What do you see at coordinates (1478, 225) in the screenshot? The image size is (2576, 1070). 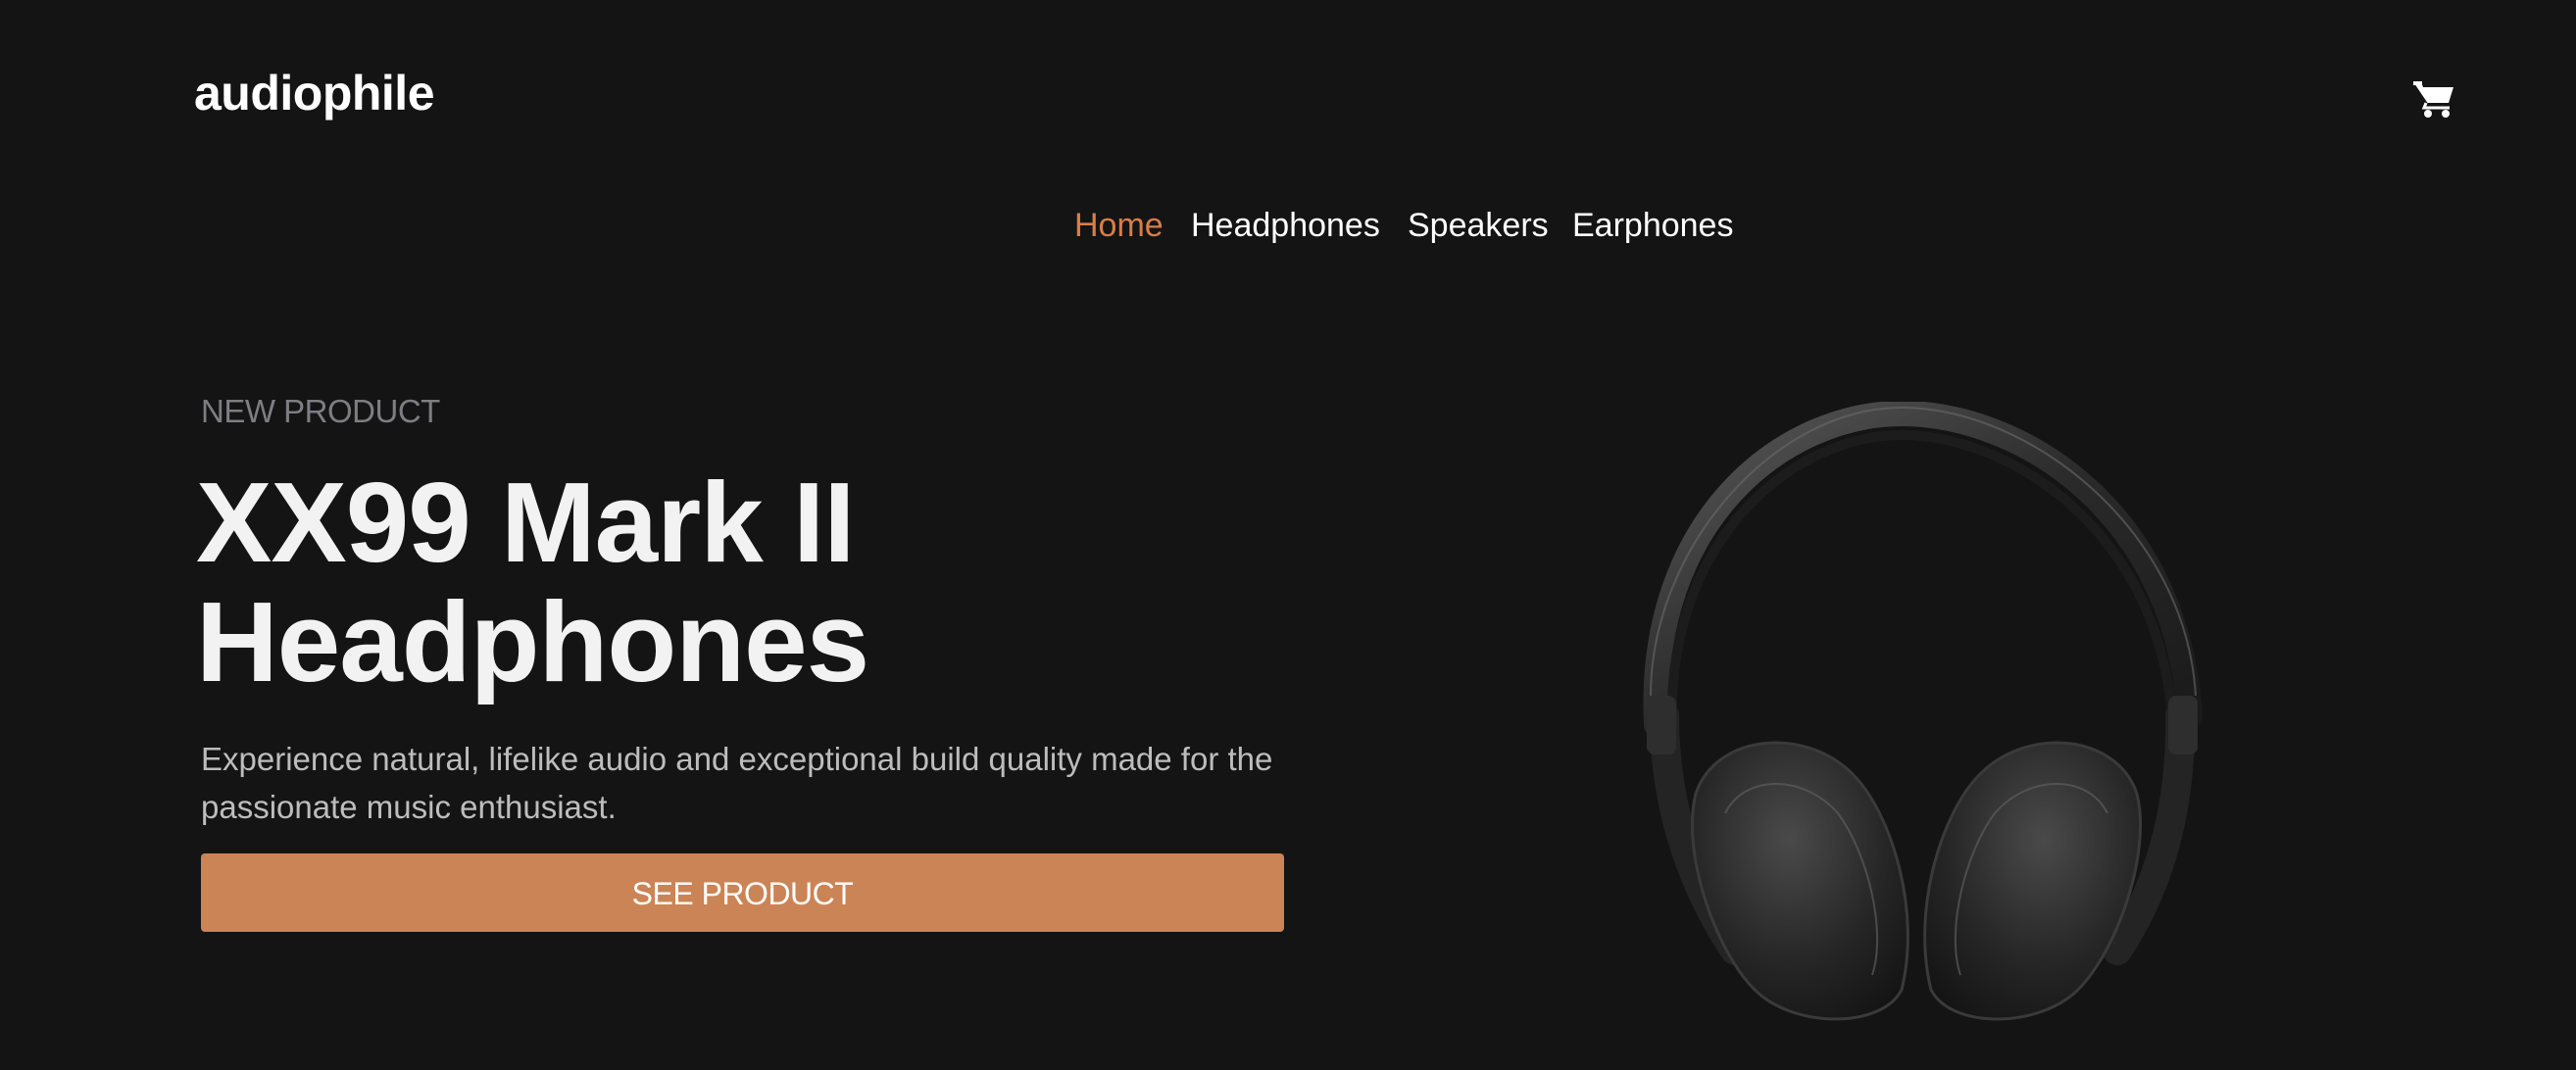 I see `nav-speakers: Speakers` at bounding box center [1478, 225].